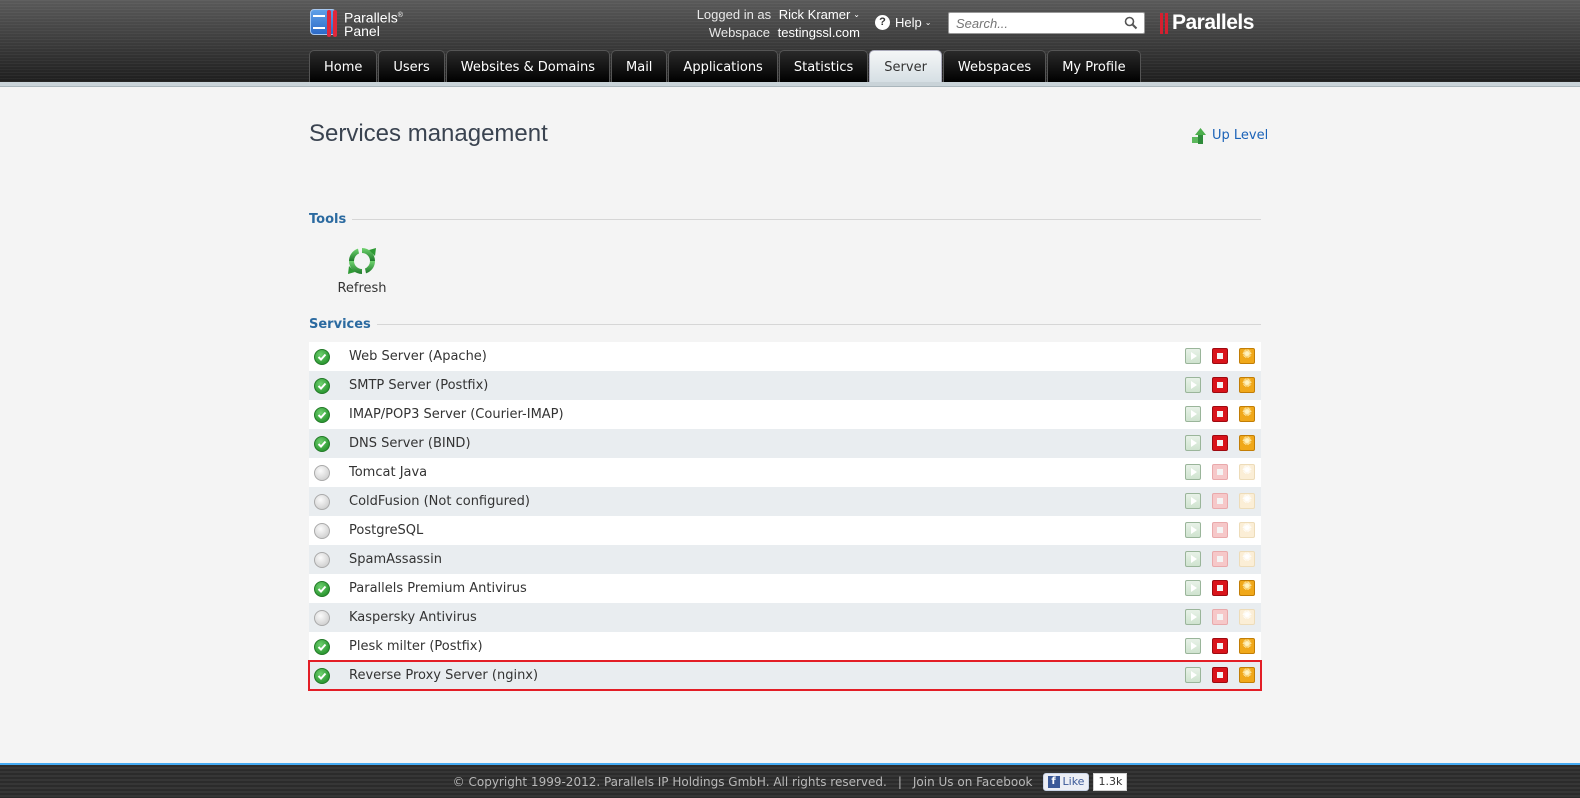 The image size is (1580, 798). Describe the element at coordinates (528, 66) in the screenshot. I see `tab-websites-domains: Websites & Domains` at that location.